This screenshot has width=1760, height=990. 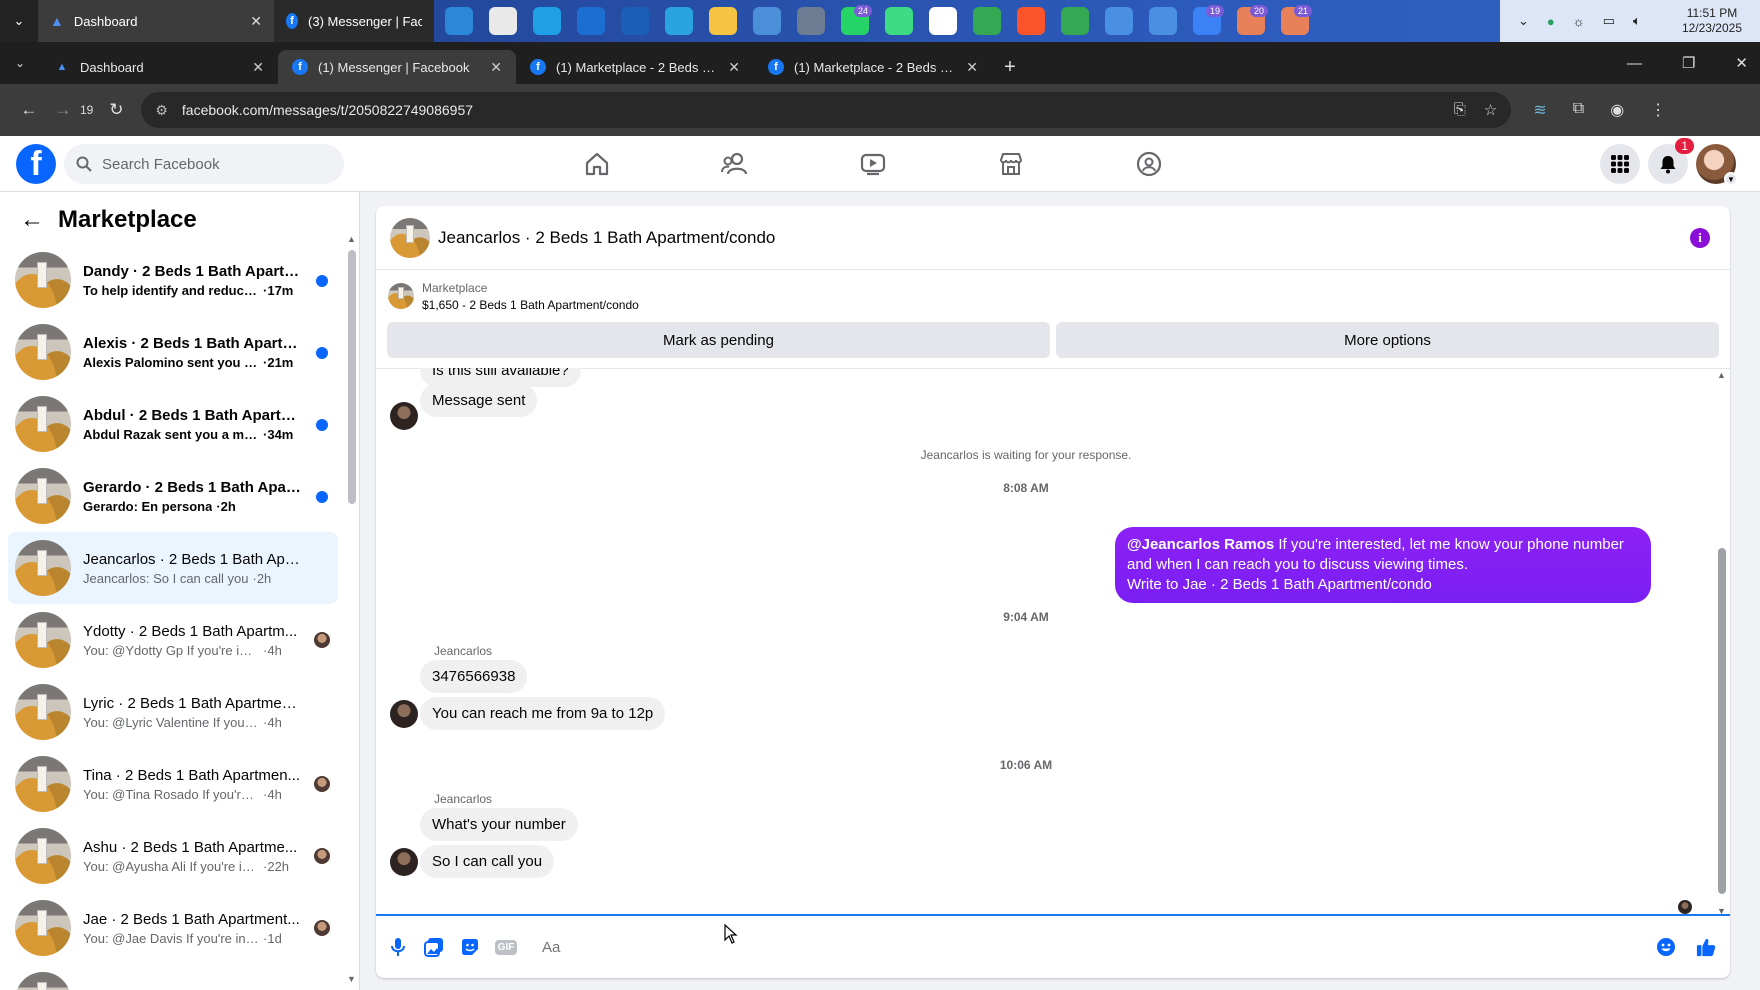 What do you see at coordinates (1706, 947) in the screenshot?
I see `thumbs-up-icon` at bounding box center [1706, 947].